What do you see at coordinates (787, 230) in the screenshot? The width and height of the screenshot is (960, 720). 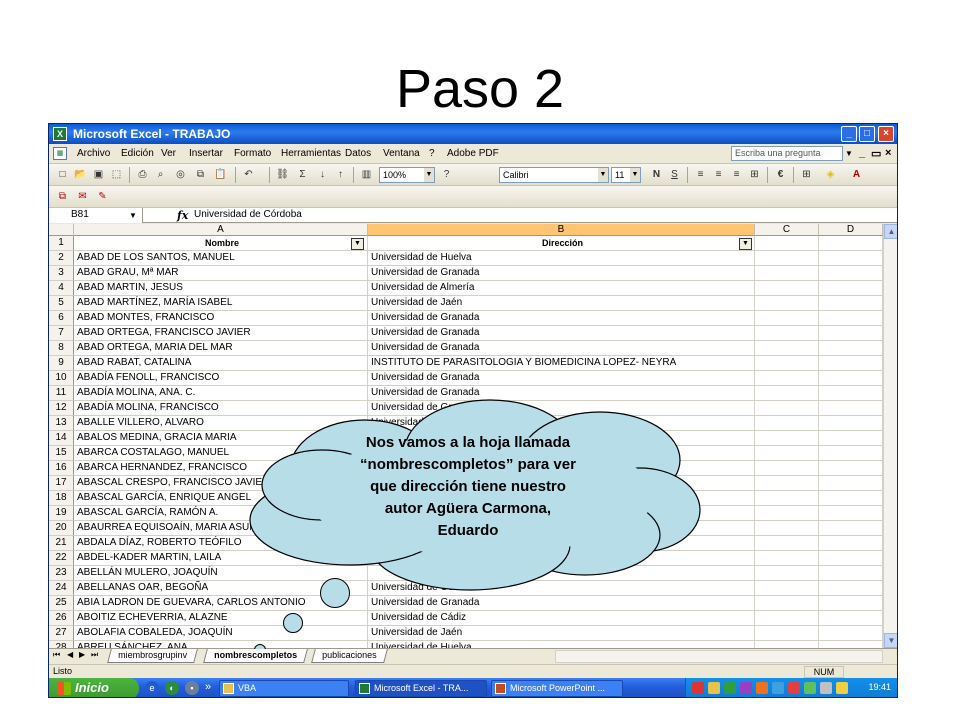 I see `column-header-c: C` at bounding box center [787, 230].